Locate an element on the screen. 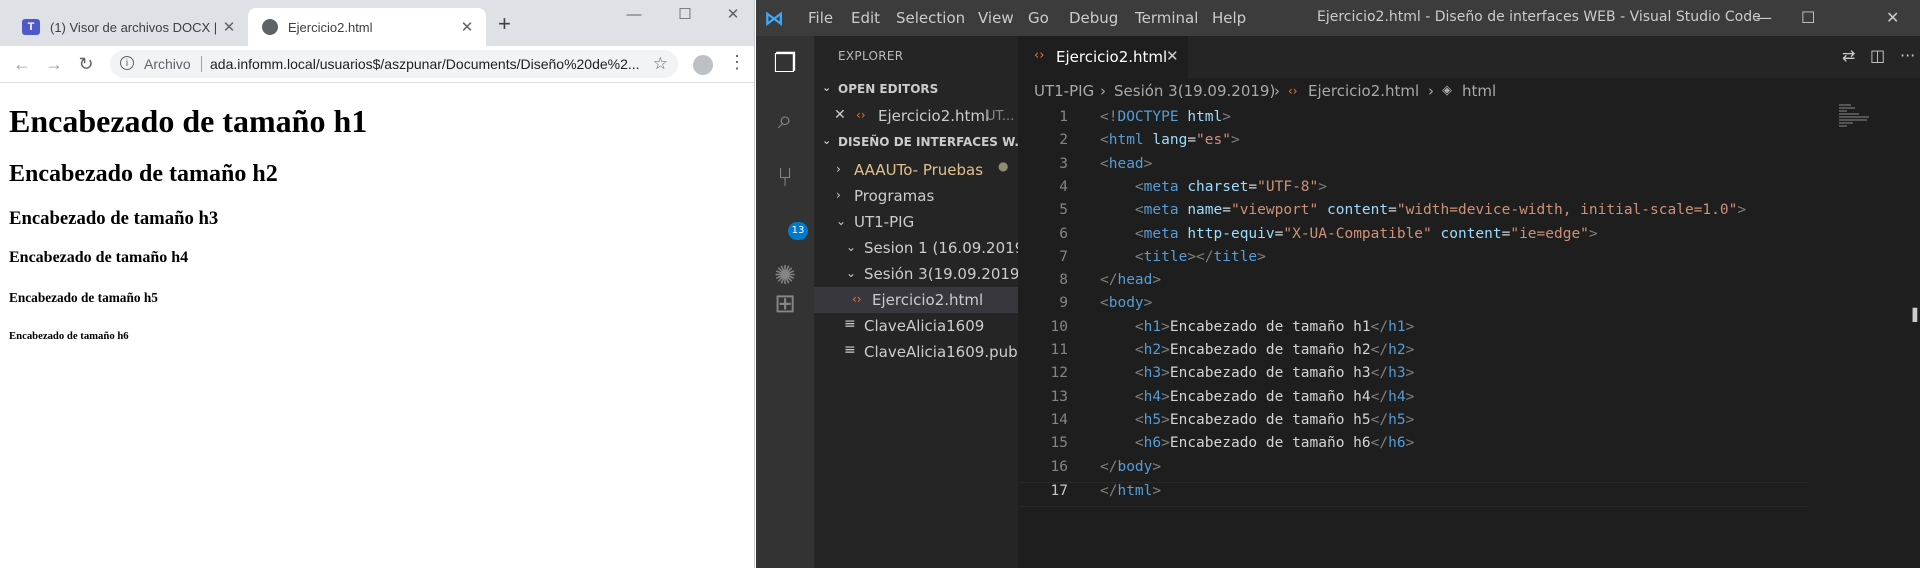 This screenshot has width=1920, height=568. tree-item-clavealicia1609: ≡ ClaveAlicia1609 is located at coordinates (916, 326).